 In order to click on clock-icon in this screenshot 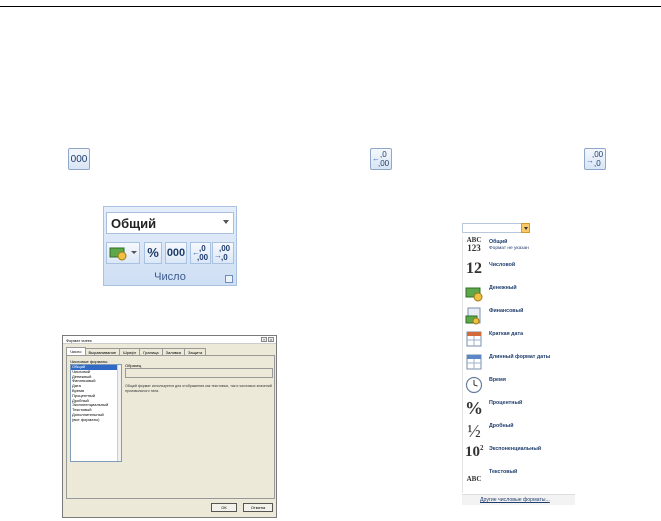, I will do `click(474, 385)`.